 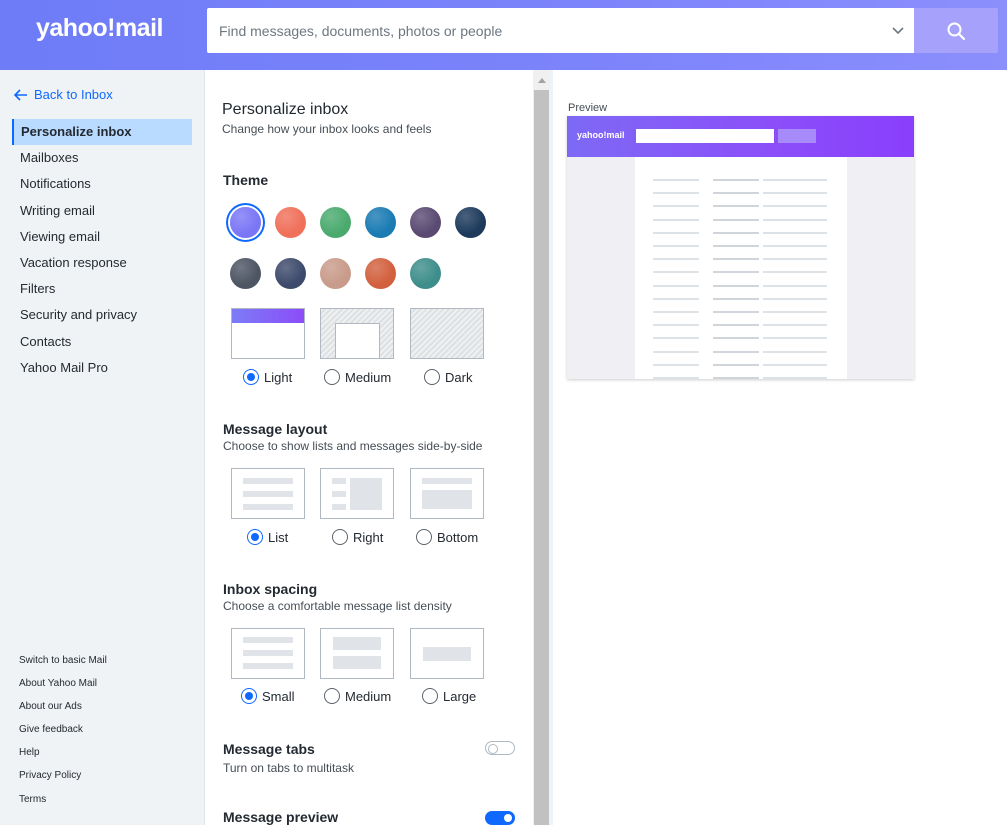 I want to click on theme-swatch-dusk, so click(x=425, y=222).